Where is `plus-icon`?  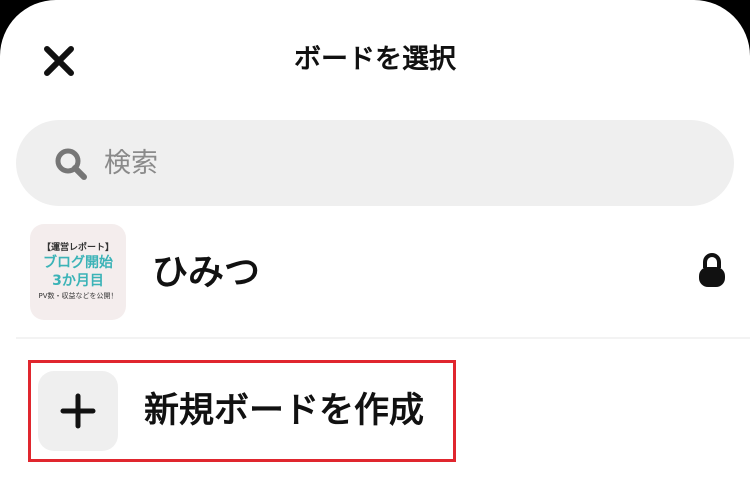 plus-icon is located at coordinates (78, 411).